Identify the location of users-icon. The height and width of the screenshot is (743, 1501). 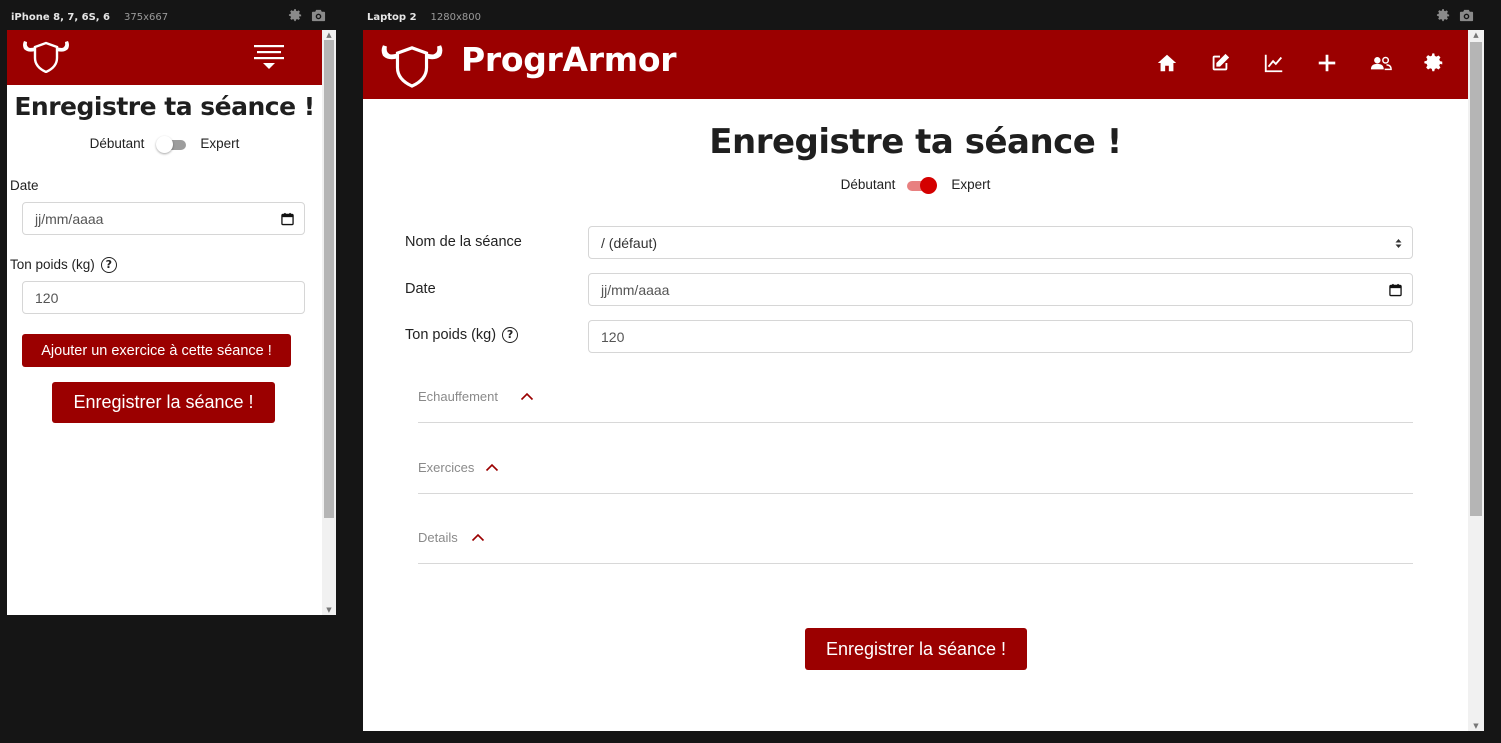
(1381, 63).